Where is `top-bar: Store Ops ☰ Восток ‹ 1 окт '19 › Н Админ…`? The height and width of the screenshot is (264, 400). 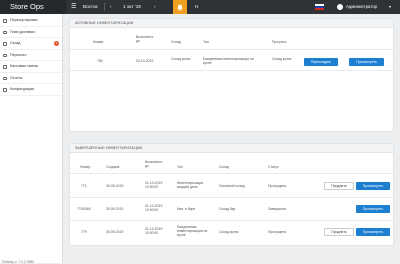 top-bar: Store Ops ☰ Восток ‹ 1 окт '19 › Н Админ… is located at coordinates (200, 7).